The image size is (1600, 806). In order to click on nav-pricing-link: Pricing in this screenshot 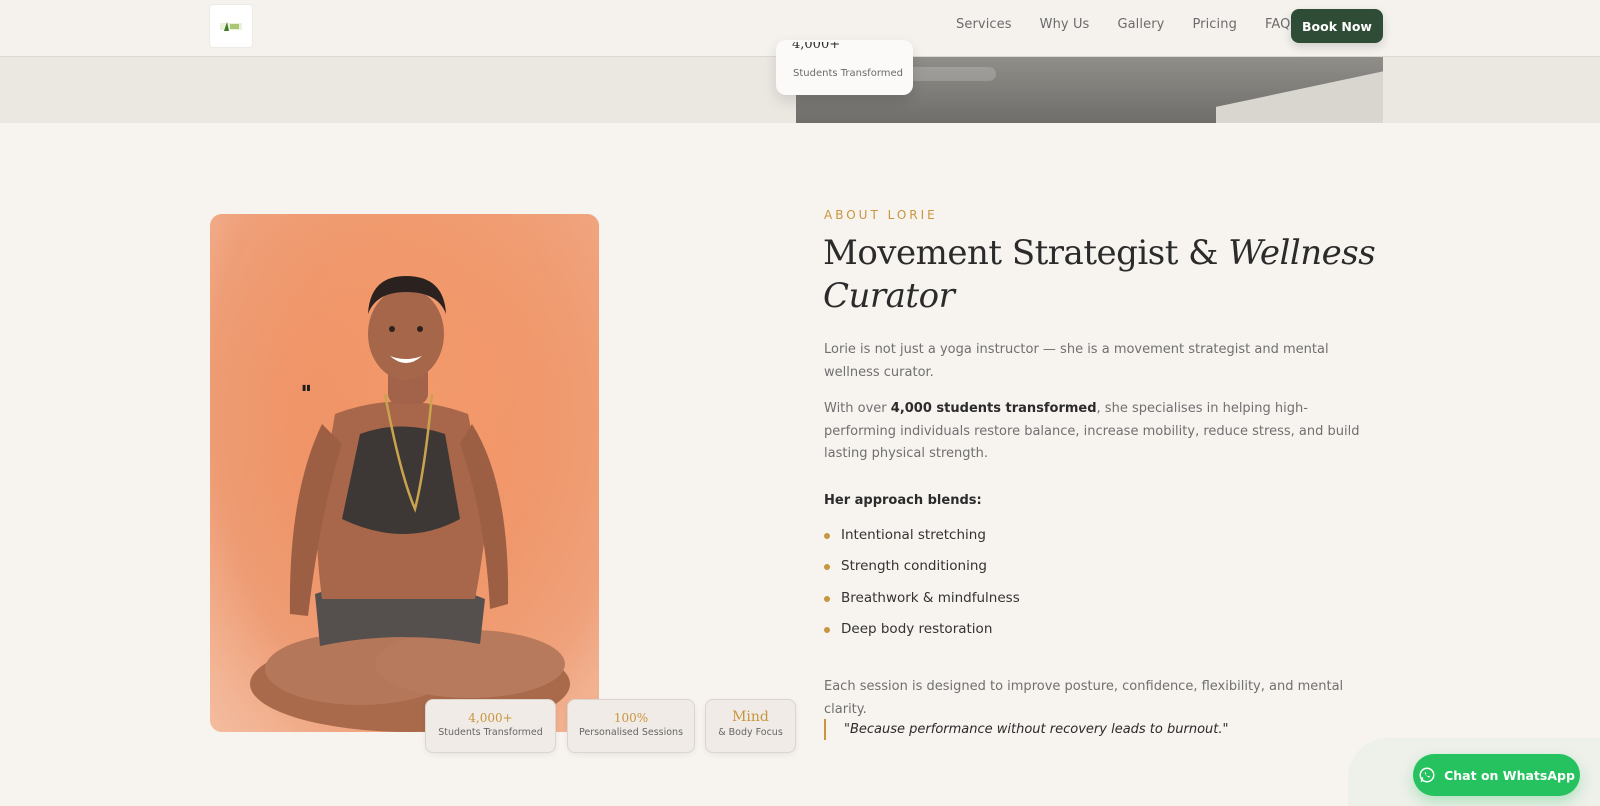, I will do `click(1214, 24)`.